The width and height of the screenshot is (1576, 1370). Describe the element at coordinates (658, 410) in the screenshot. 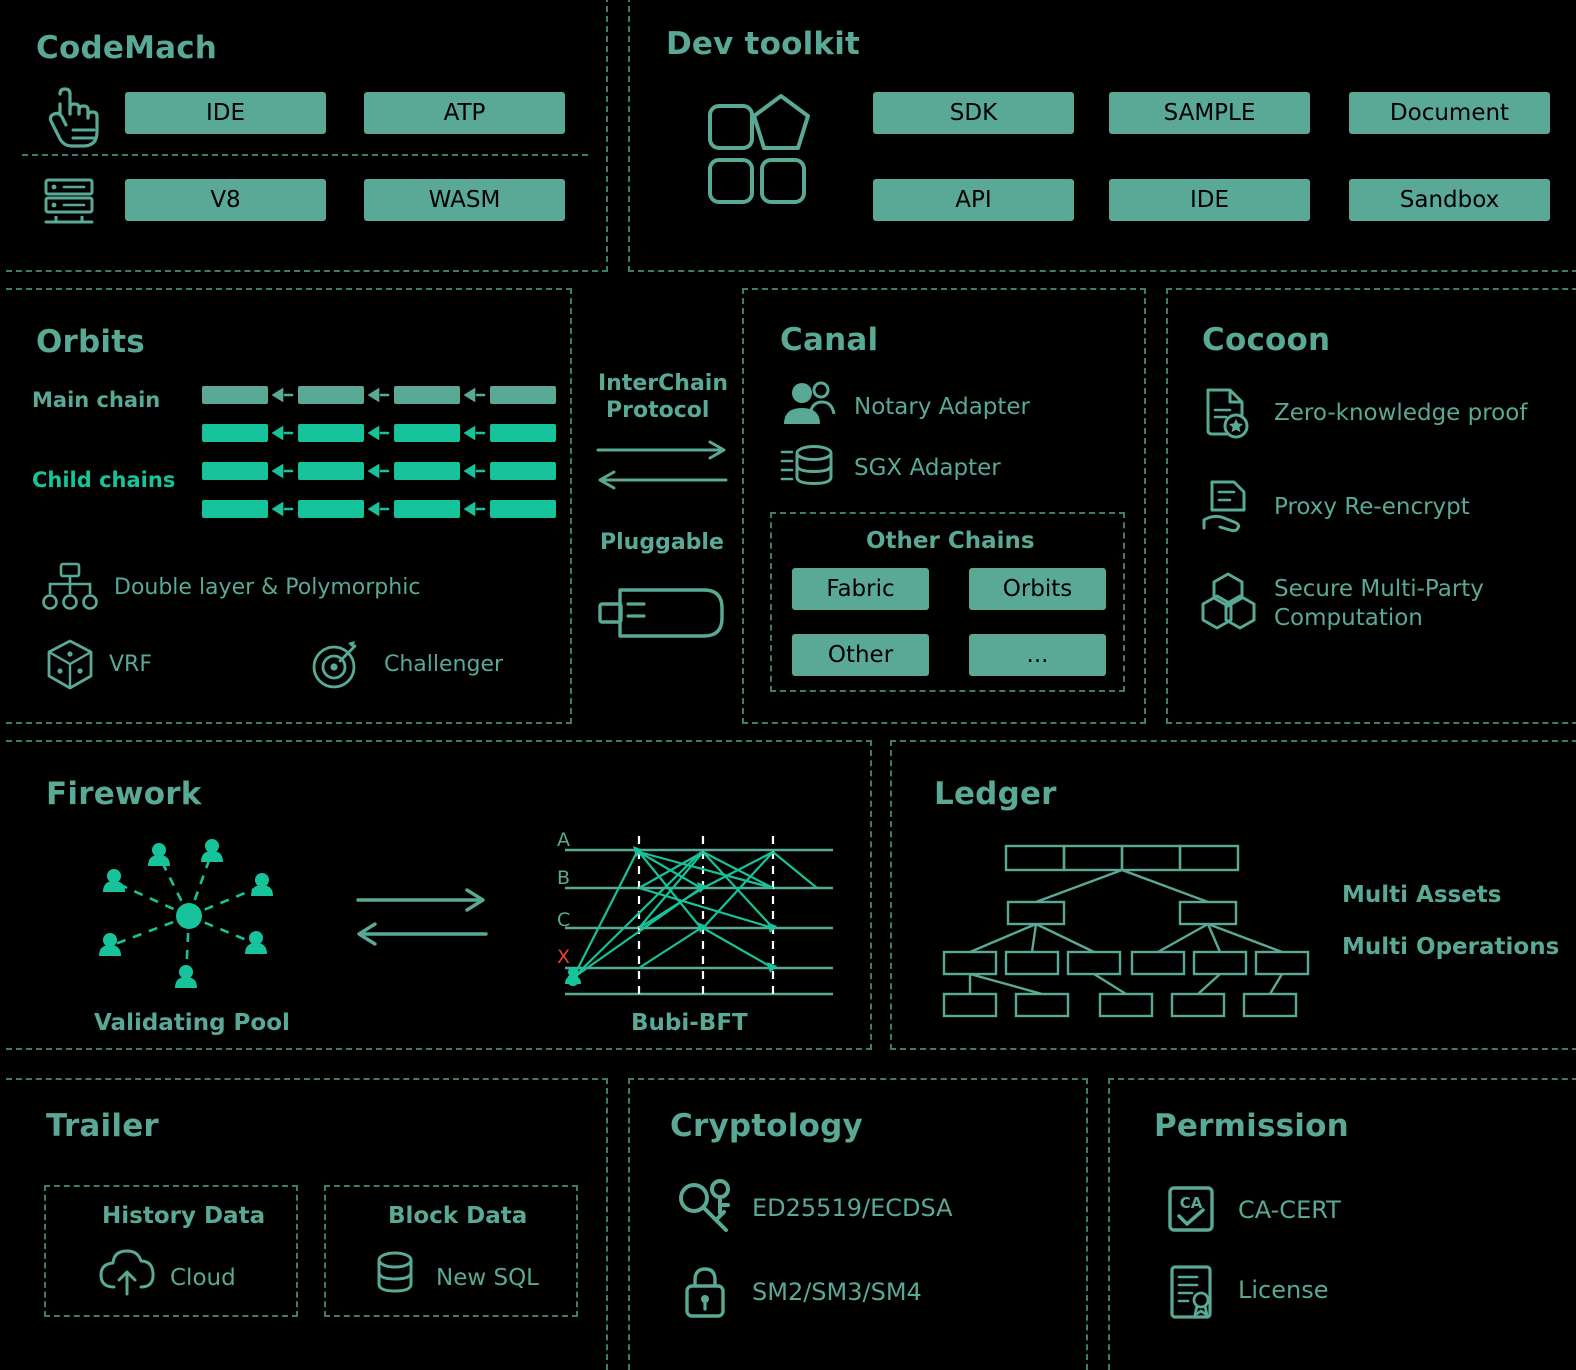

I see `interchain-protocol-line2: Protocol` at that location.